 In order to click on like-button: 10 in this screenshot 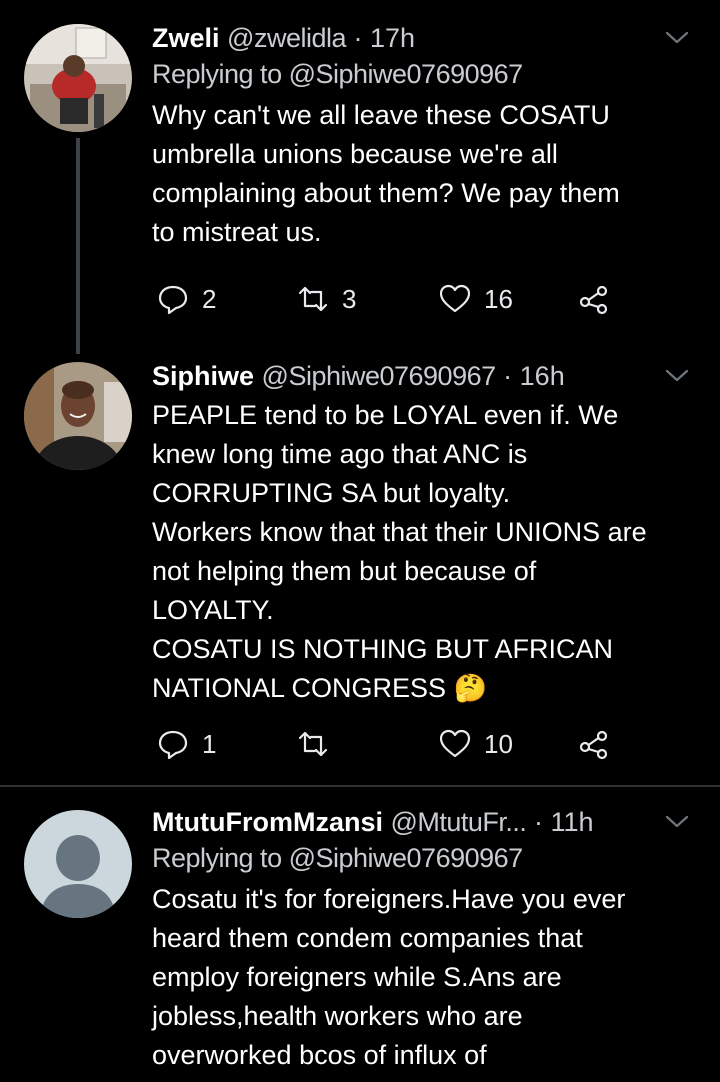, I will do `click(475, 744)`.